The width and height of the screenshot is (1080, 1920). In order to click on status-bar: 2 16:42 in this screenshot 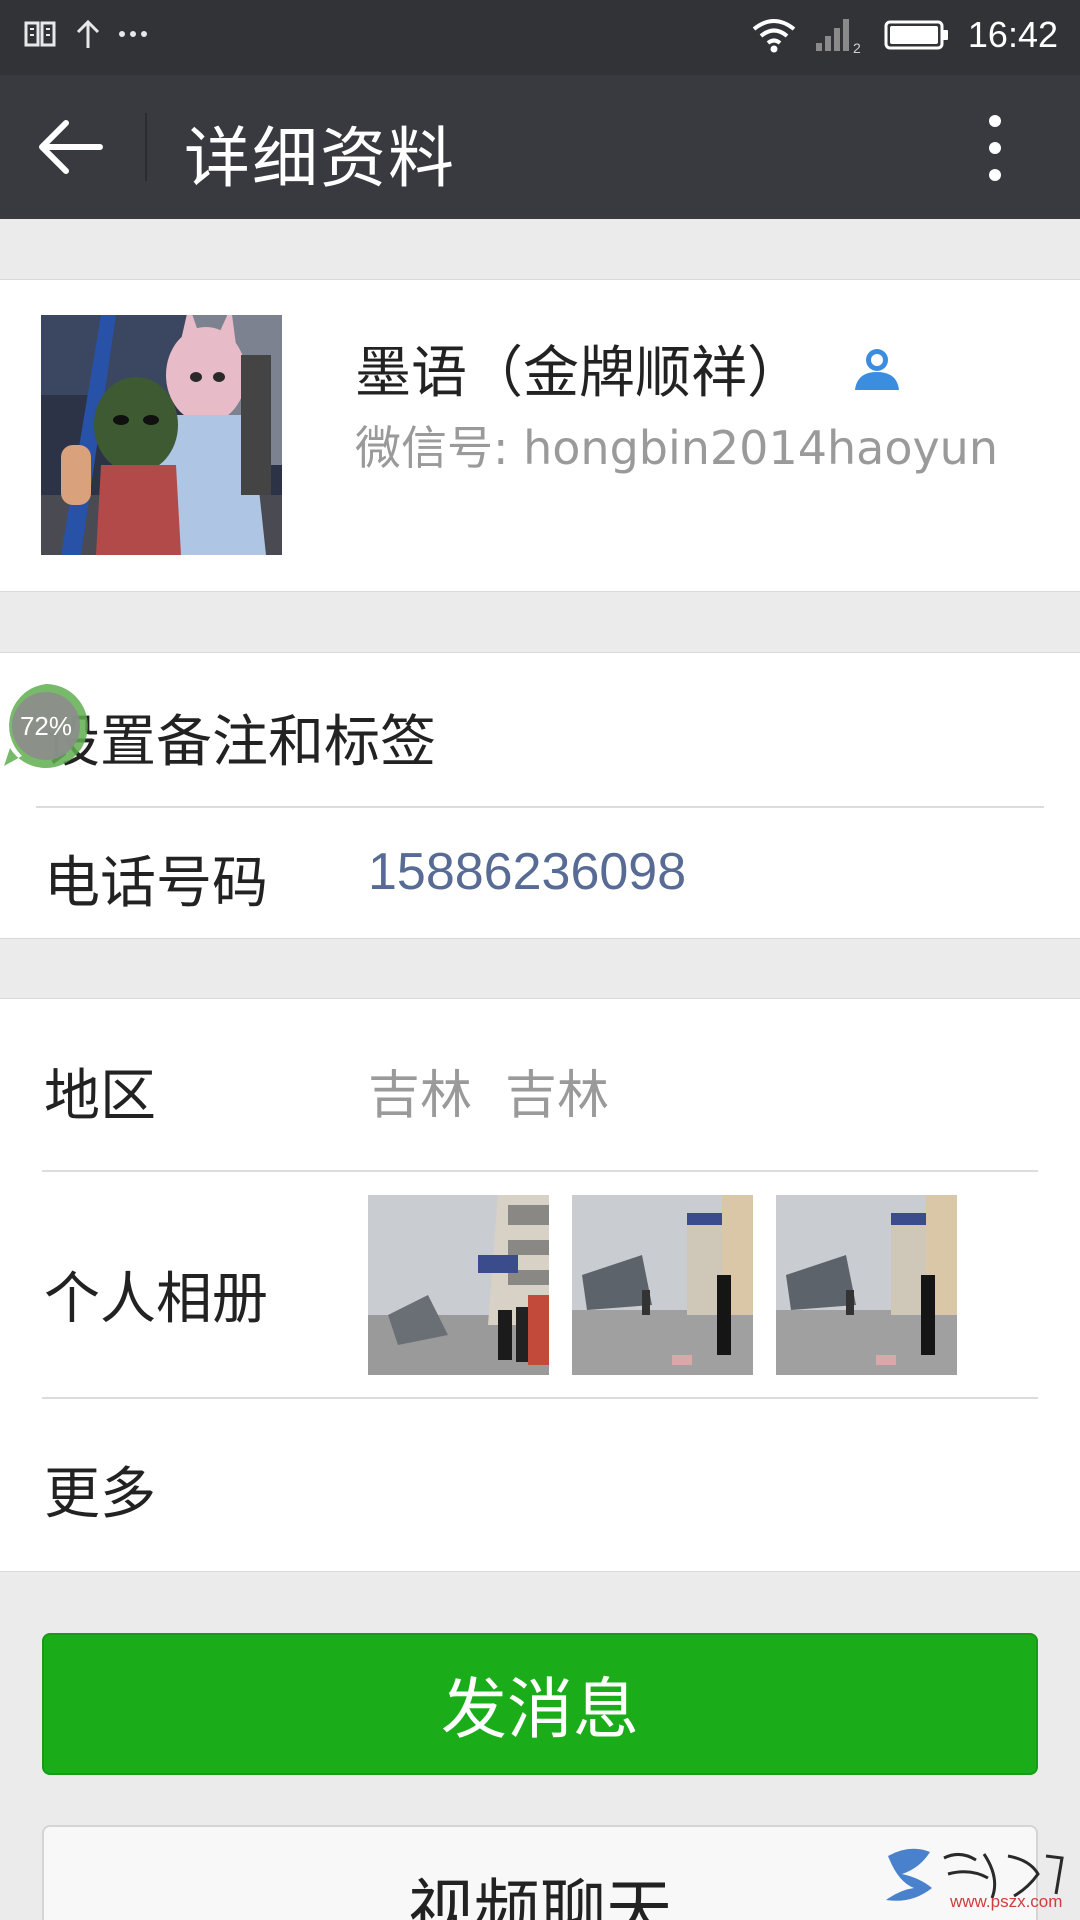, I will do `click(540, 37)`.